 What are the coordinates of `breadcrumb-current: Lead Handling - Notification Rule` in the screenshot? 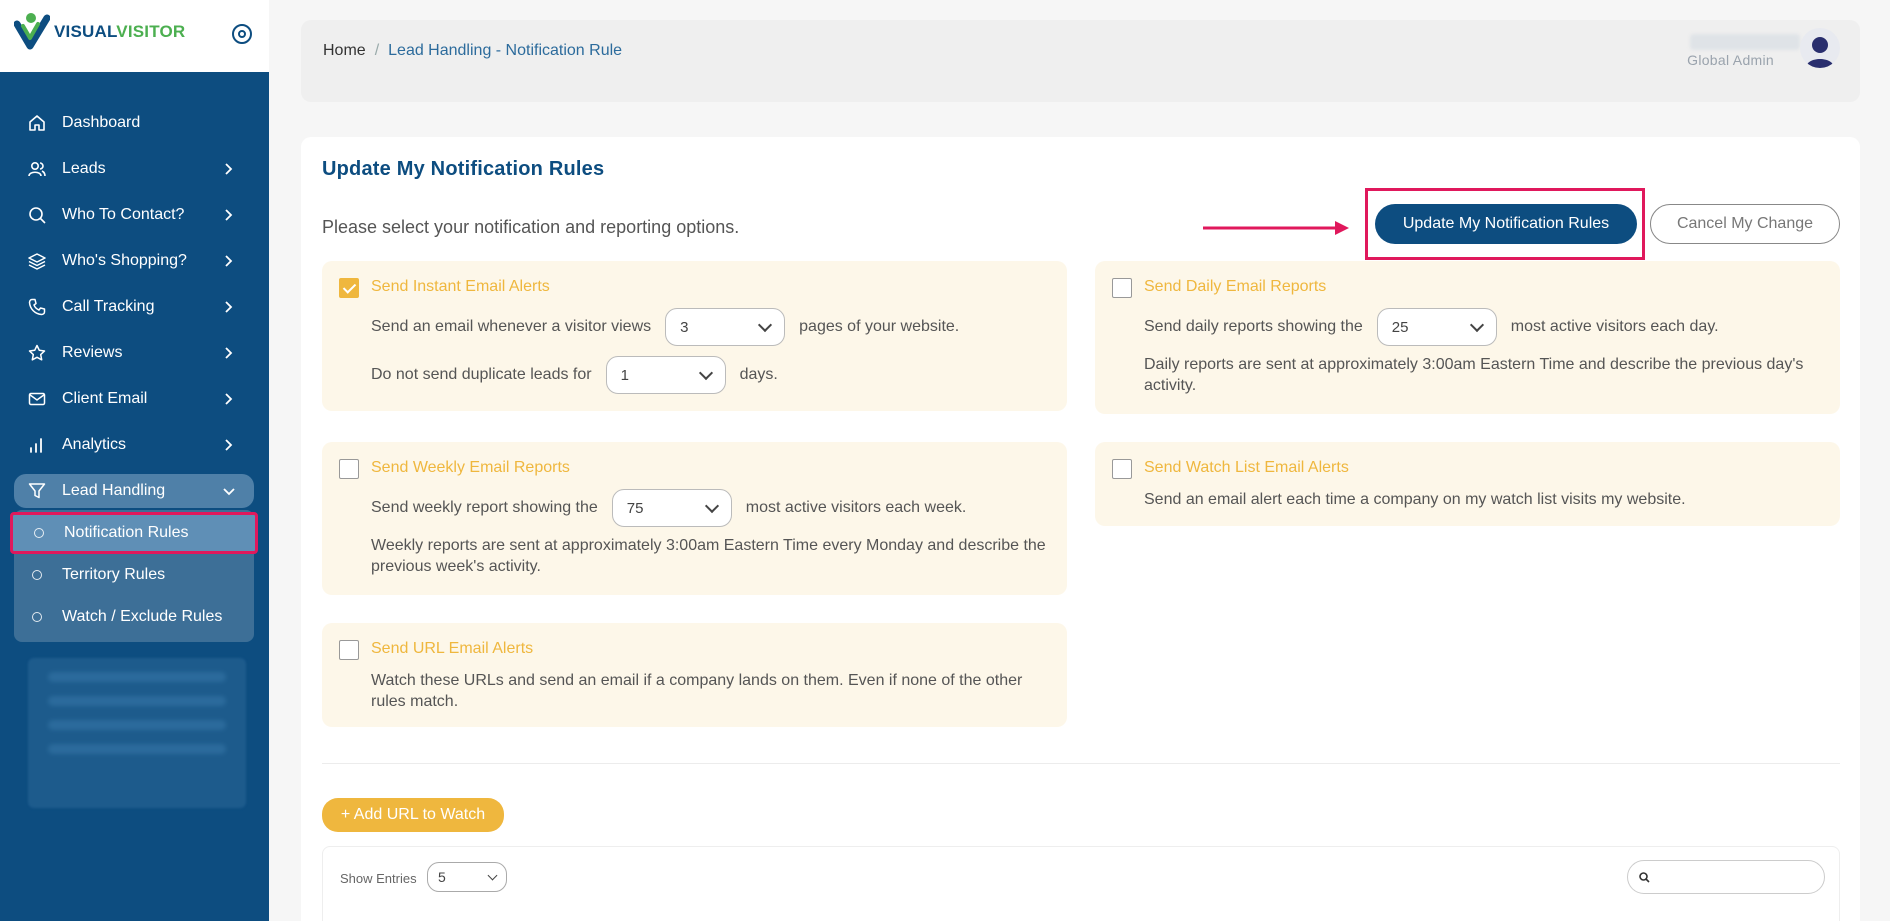 It's located at (505, 50).